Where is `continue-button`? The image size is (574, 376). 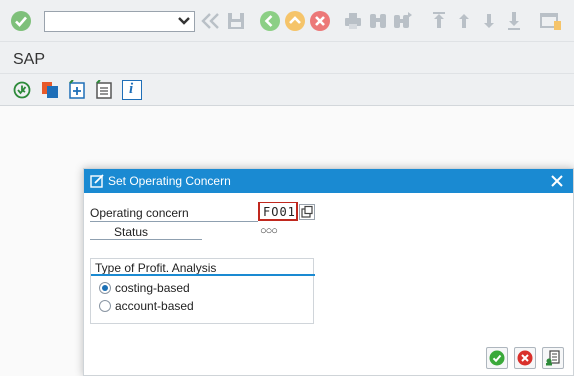 continue-button is located at coordinates (497, 358).